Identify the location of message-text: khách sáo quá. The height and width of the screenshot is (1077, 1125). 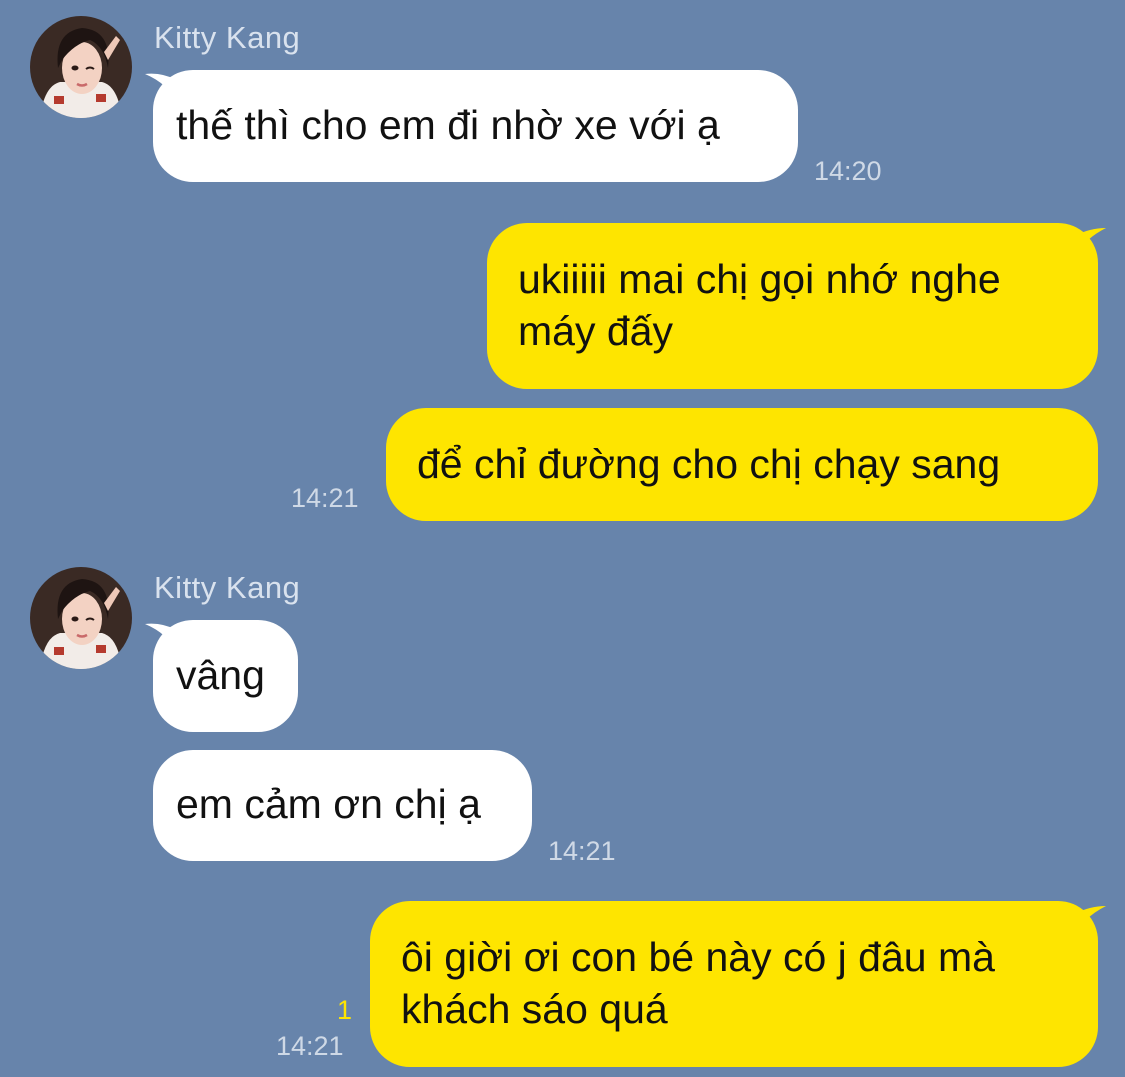
(534, 1009).